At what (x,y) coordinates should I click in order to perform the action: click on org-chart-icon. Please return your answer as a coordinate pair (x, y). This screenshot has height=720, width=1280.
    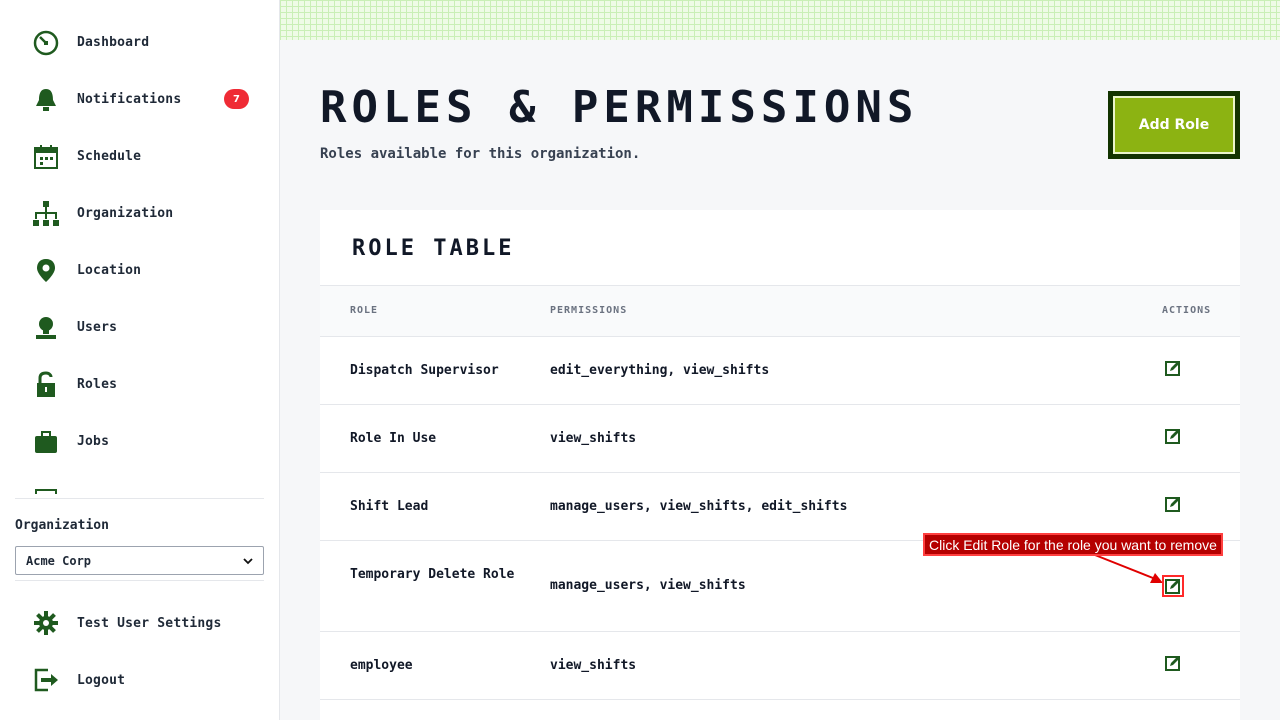
    Looking at the image, I should click on (46, 214).